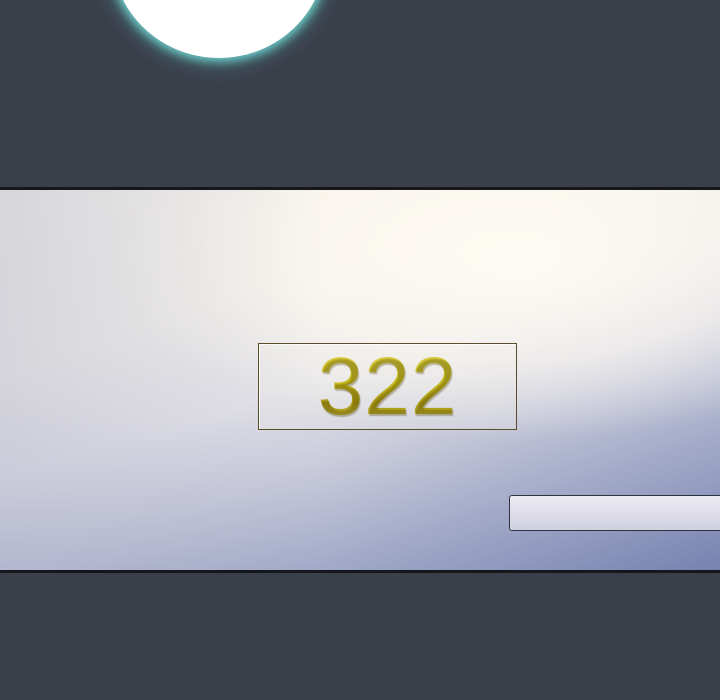 Image resolution: width=720 pixels, height=700 pixels. I want to click on room-number-plate: 322, so click(387, 386).